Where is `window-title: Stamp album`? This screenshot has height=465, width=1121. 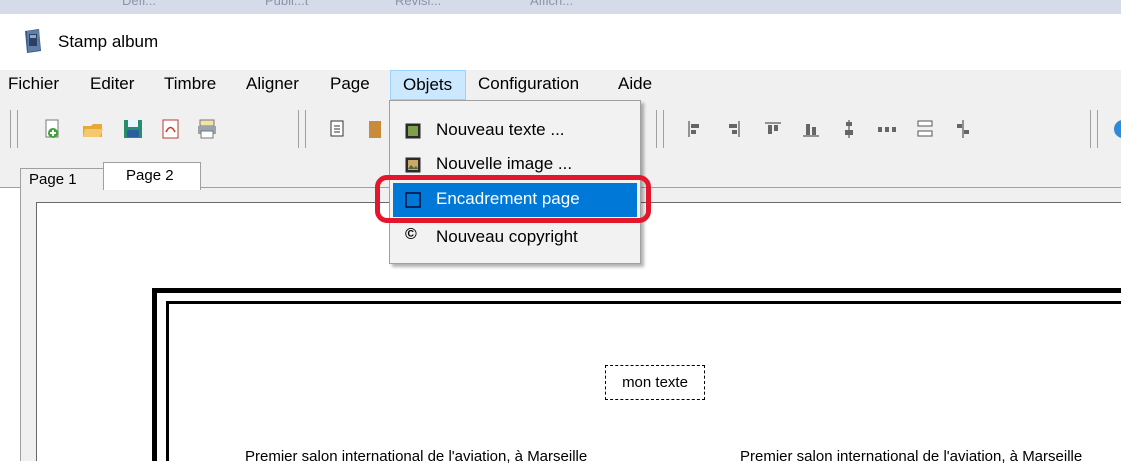
window-title: Stamp album is located at coordinates (108, 41).